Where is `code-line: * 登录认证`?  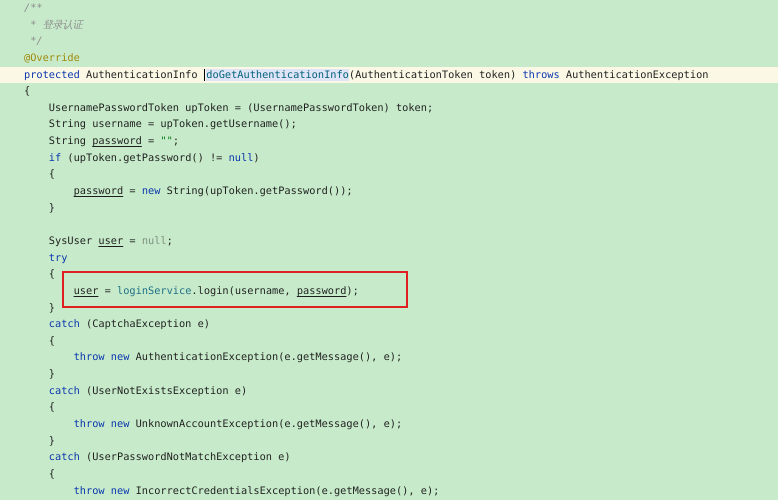 code-line: * 登录认证 is located at coordinates (56, 25).